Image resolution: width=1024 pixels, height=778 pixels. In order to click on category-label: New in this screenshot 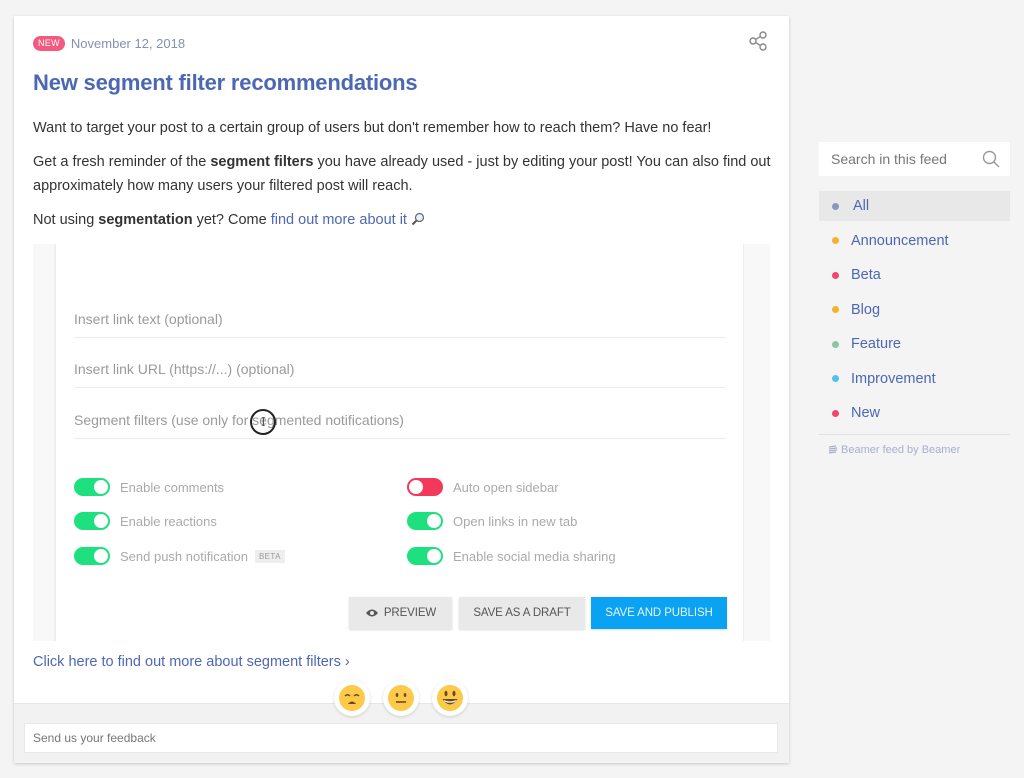, I will do `click(866, 413)`.